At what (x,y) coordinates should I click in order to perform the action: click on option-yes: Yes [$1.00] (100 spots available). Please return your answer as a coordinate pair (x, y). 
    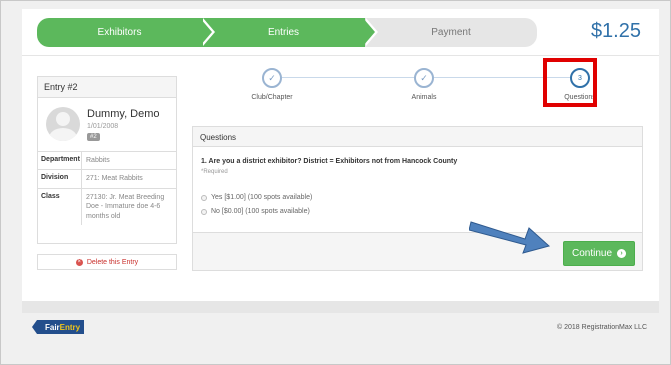
    Looking at the image, I should click on (256, 197).